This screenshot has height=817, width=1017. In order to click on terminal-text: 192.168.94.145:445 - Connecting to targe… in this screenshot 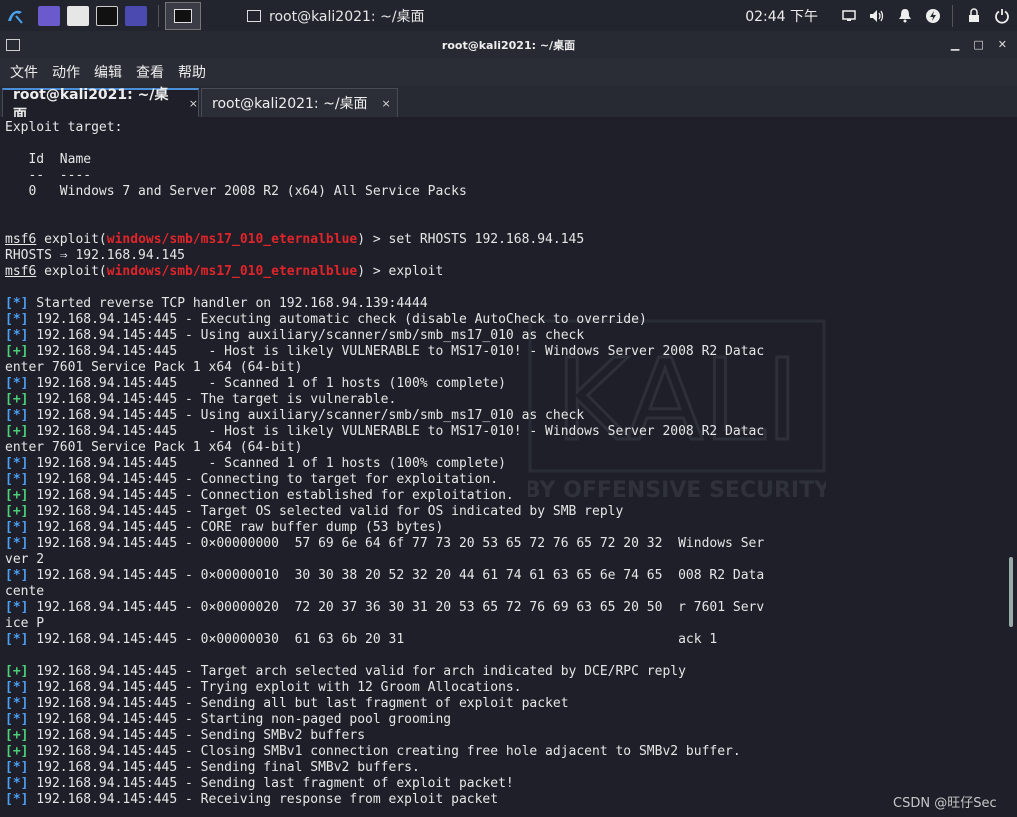, I will do `click(263, 479)`.